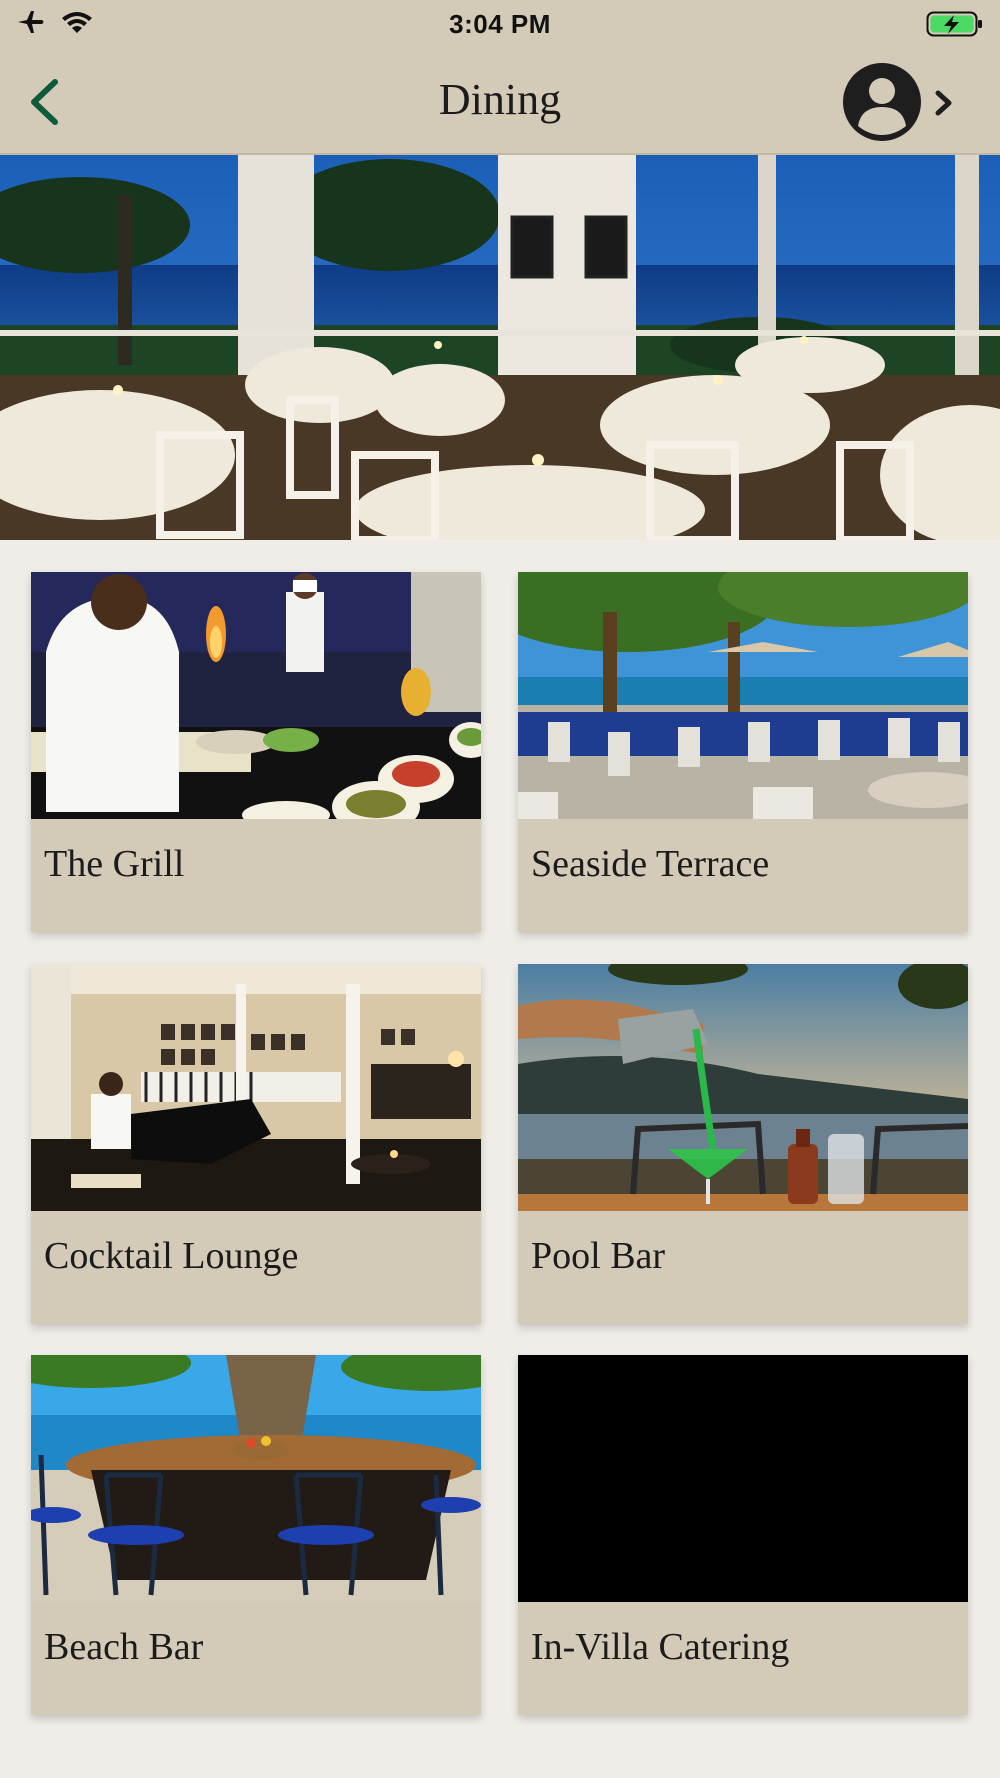 The image size is (1000, 1778). What do you see at coordinates (650, 864) in the screenshot?
I see `venue-label: Seaside Terrace` at bounding box center [650, 864].